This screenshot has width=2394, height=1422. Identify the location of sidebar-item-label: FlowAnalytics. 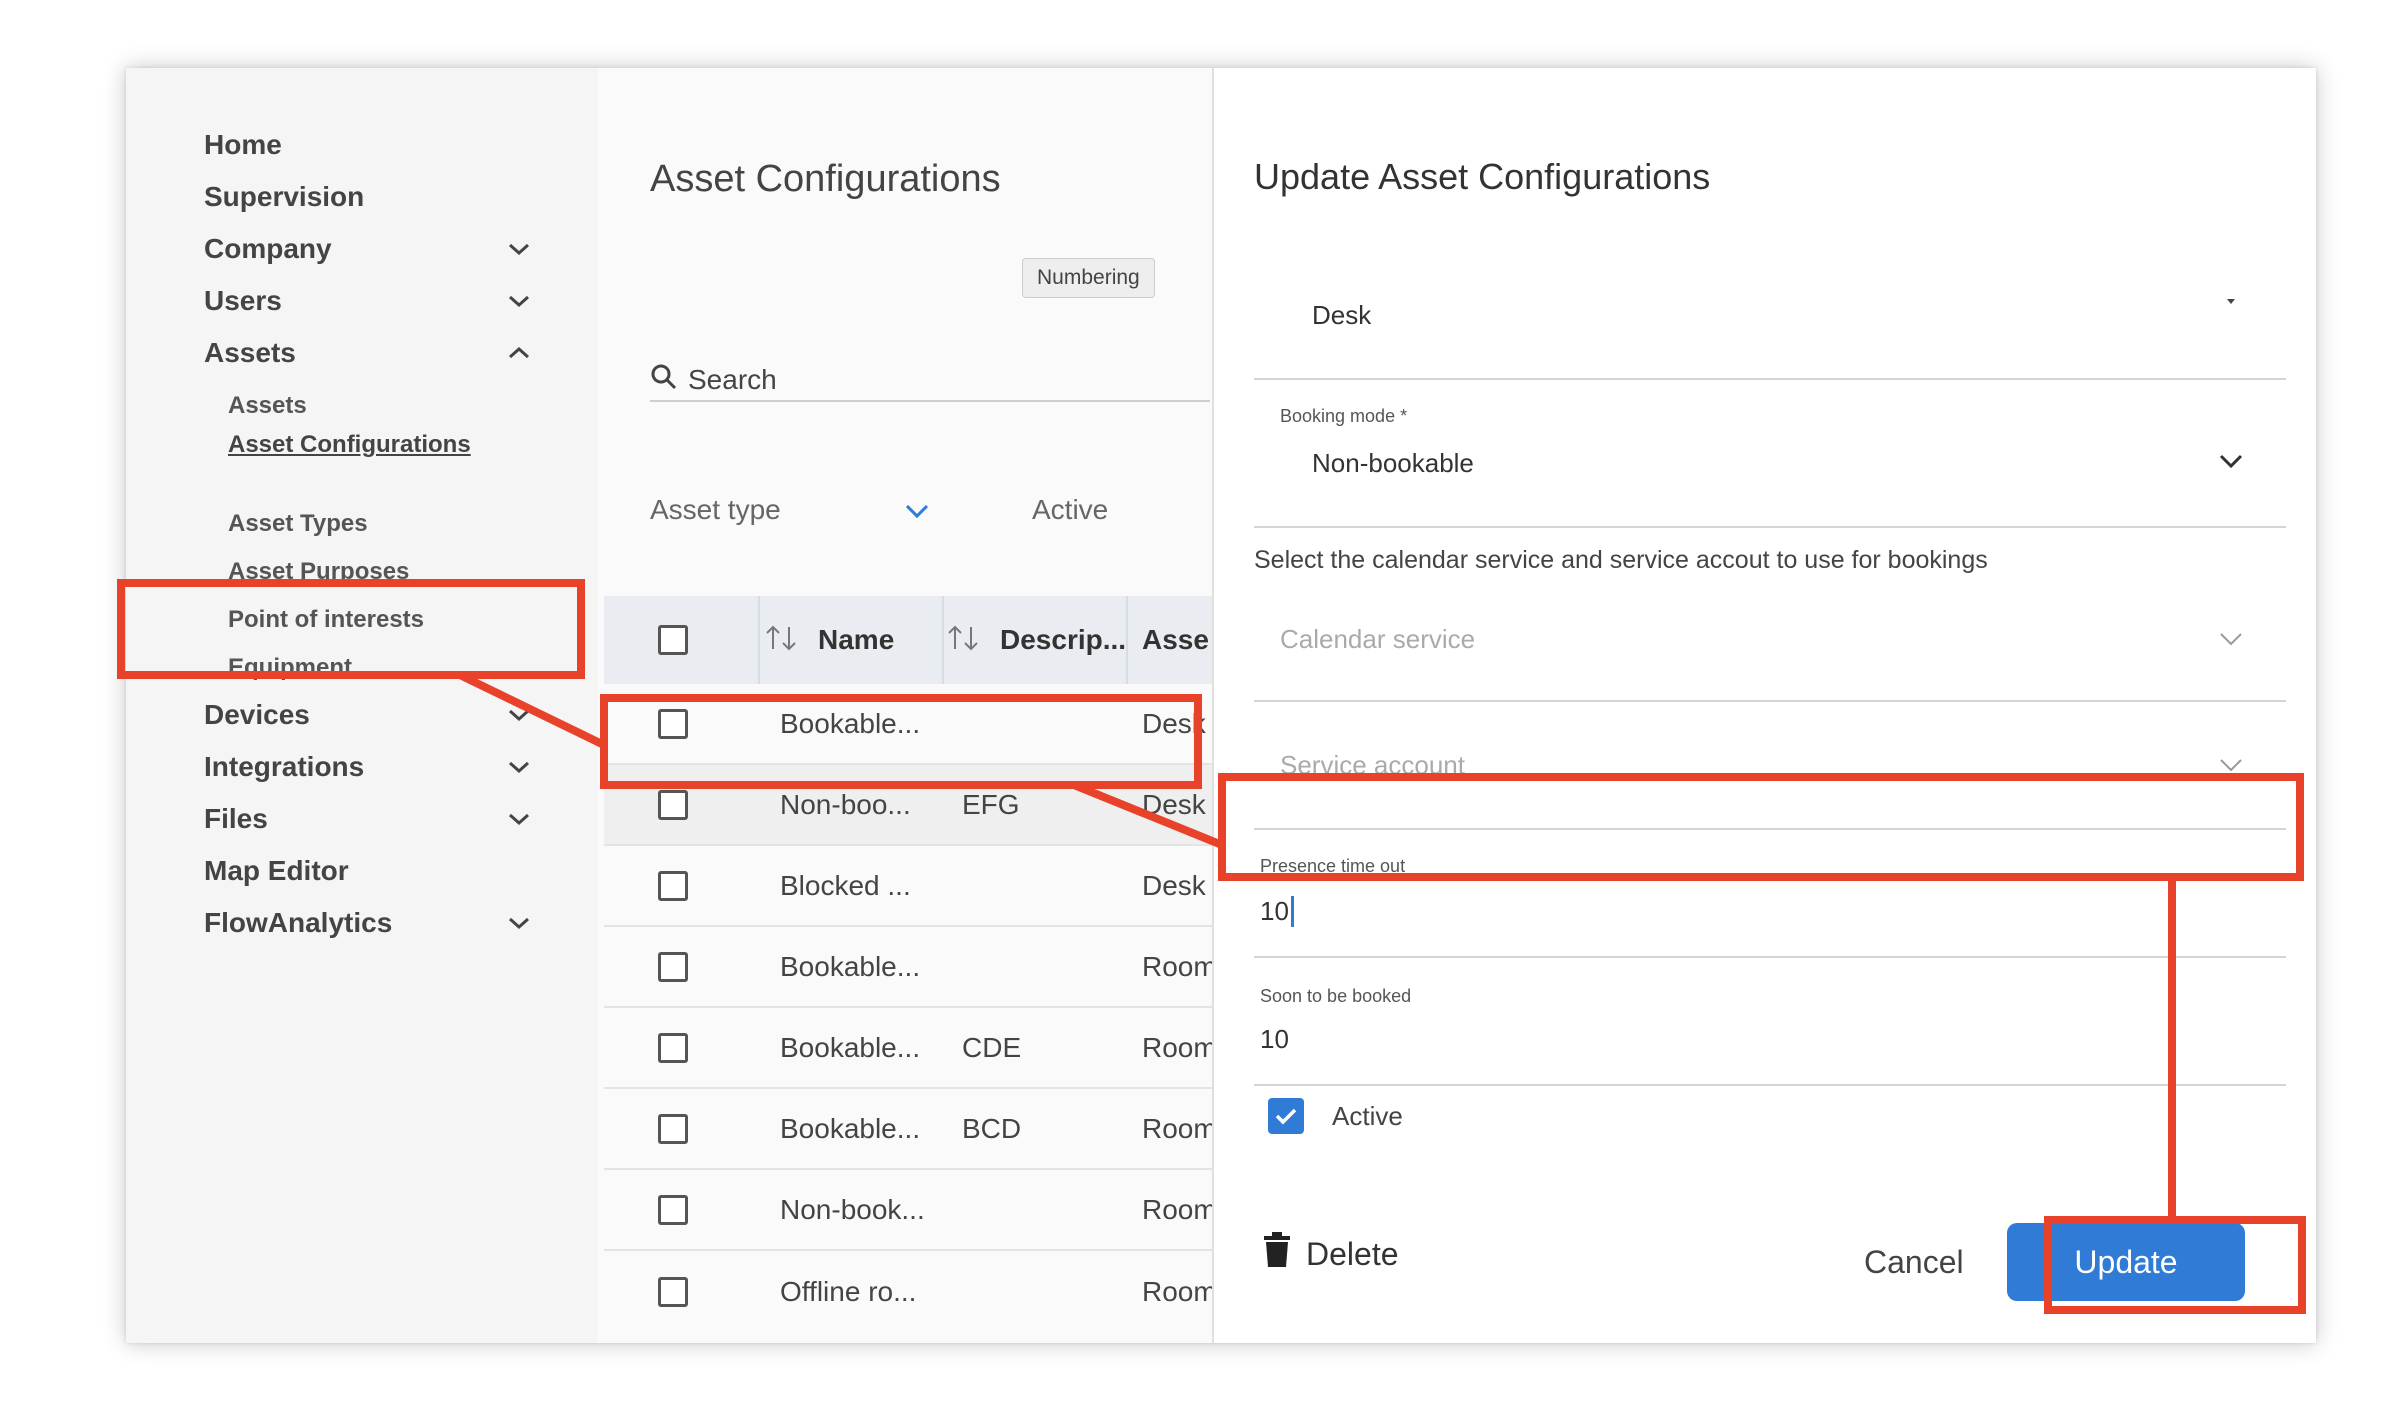
(298, 922).